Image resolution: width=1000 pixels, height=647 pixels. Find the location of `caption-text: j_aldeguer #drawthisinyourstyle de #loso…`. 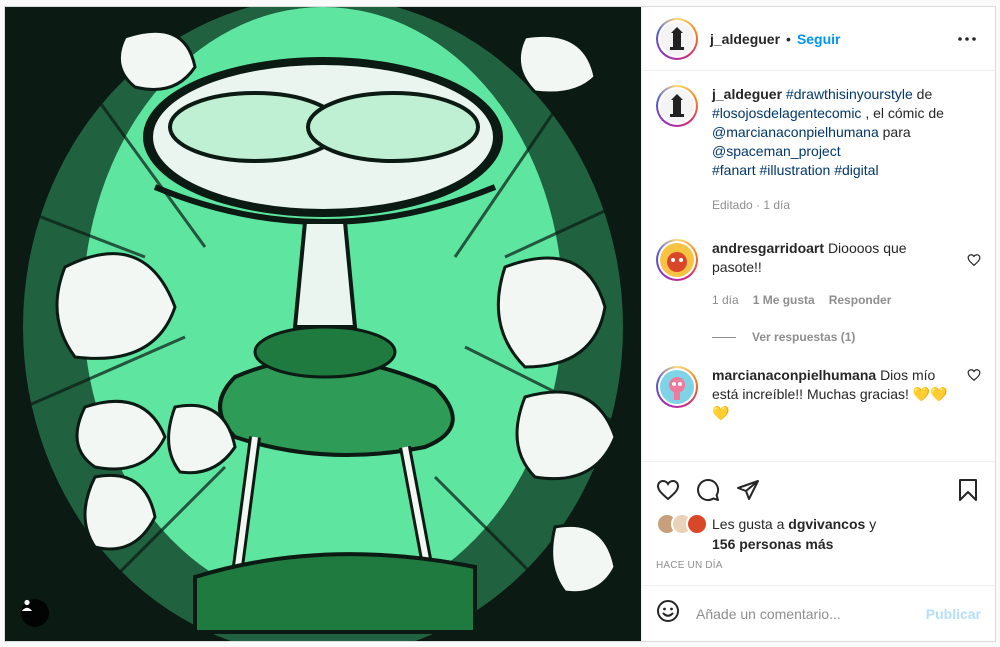

caption-text: j_aldeguer #drawthisinyourstyle de #loso… is located at coordinates (846, 150).